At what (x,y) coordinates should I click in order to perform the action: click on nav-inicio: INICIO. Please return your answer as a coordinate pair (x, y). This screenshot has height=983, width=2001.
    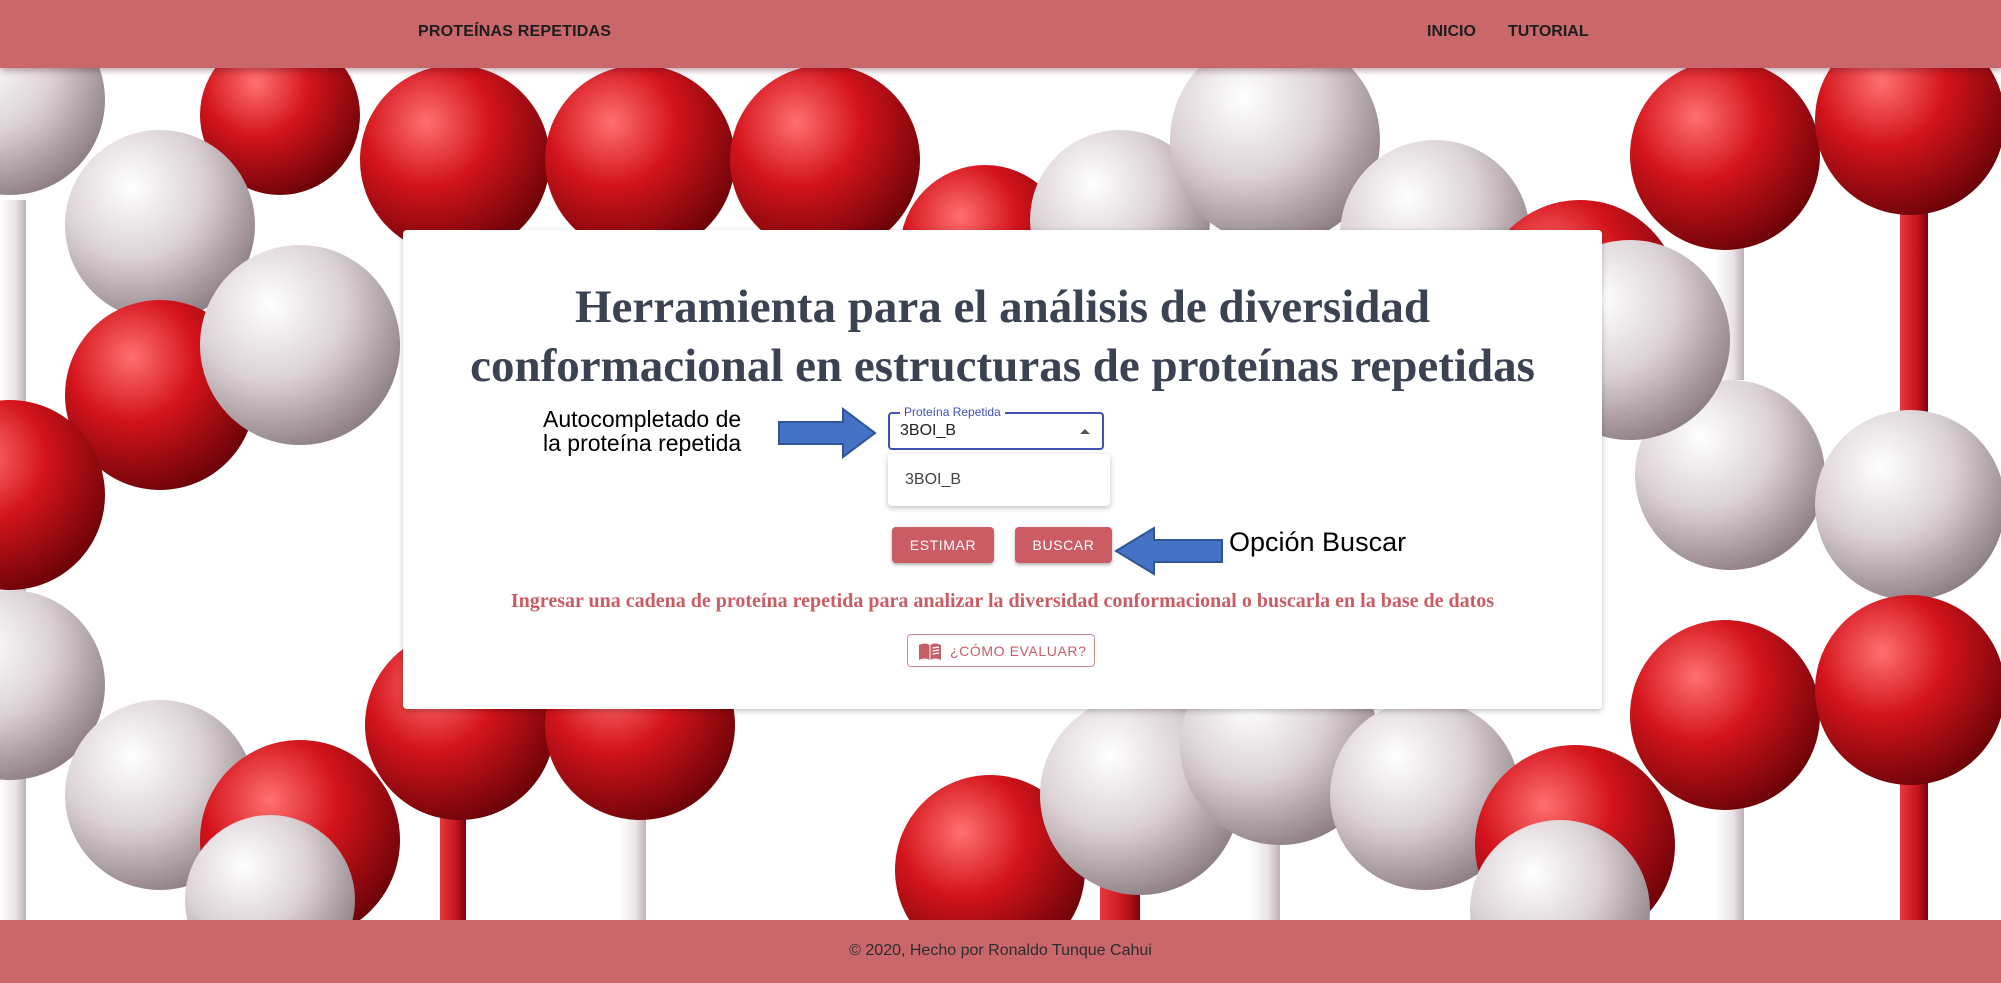
    Looking at the image, I should click on (1451, 32).